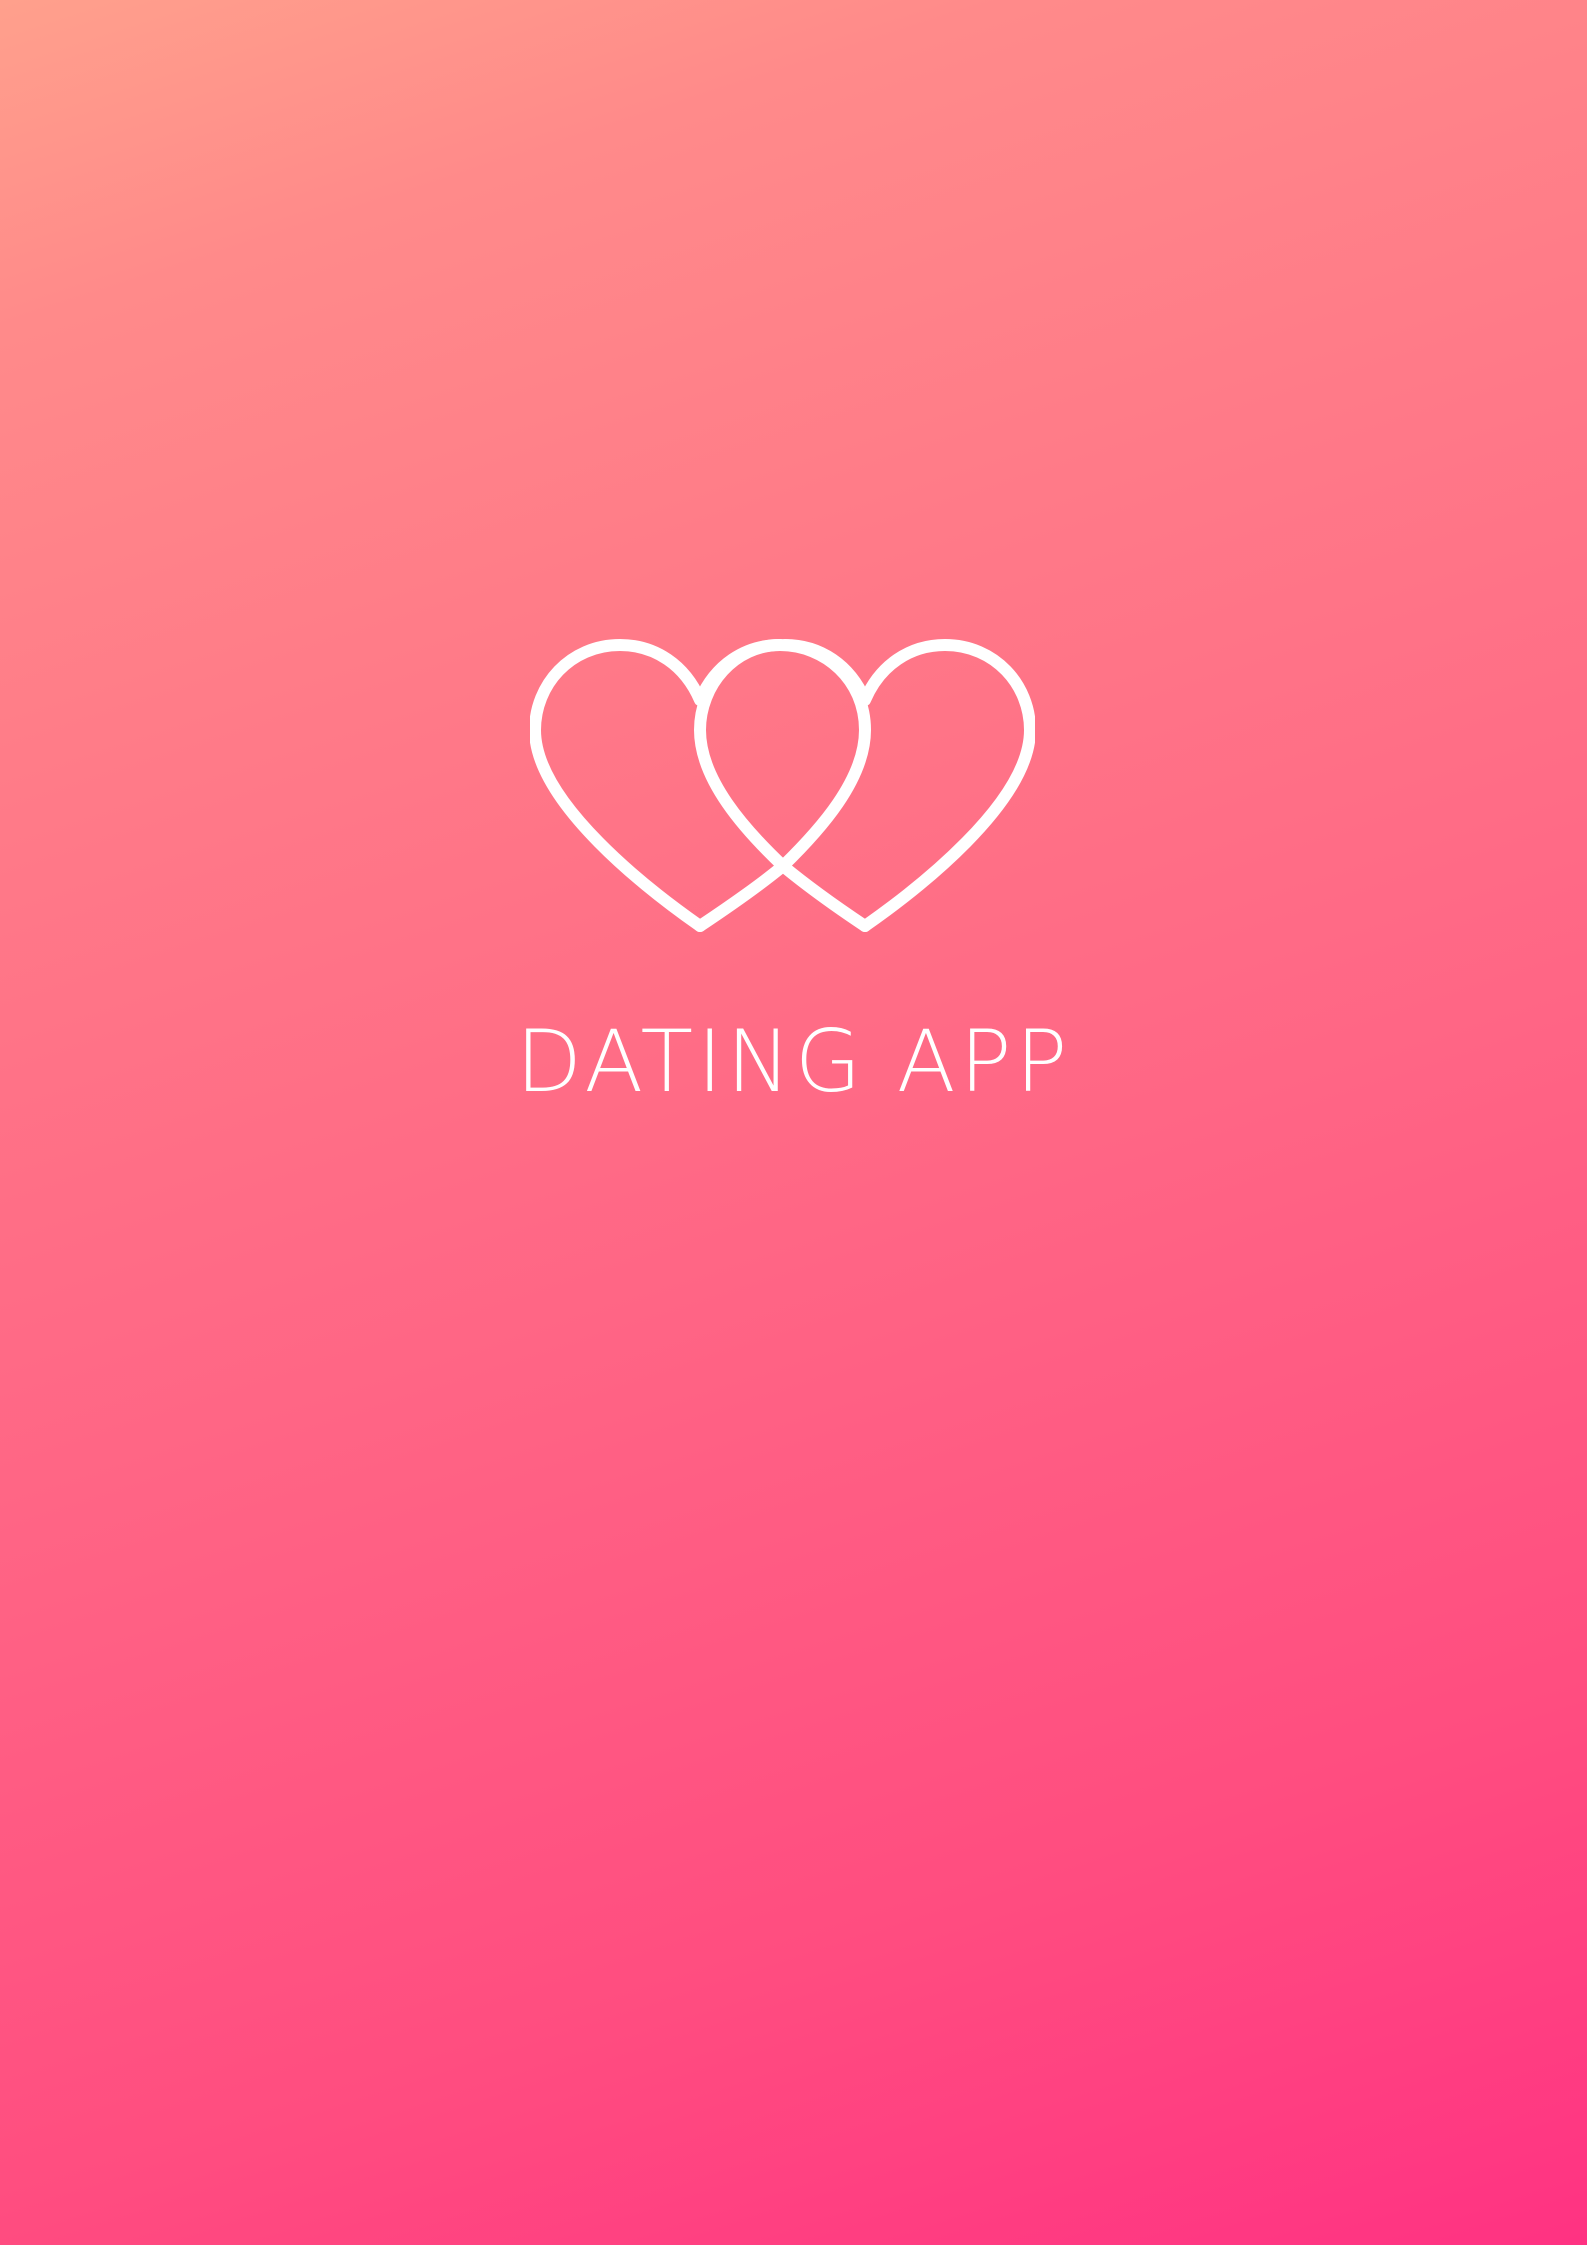 Image resolution: width=1587 pixels, height=2245 pixels. I want to click on double-heart-logo-icon, so click(782, 788).